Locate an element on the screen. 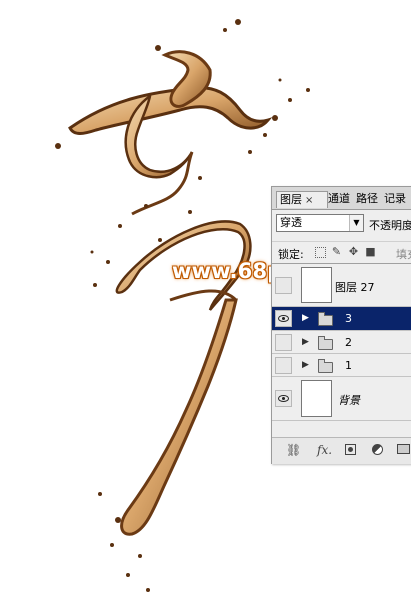  layer-list: 图层 27 ▶ 3 ▶ 2 ▶ 1 背景 is located at coordinates (341, 349).